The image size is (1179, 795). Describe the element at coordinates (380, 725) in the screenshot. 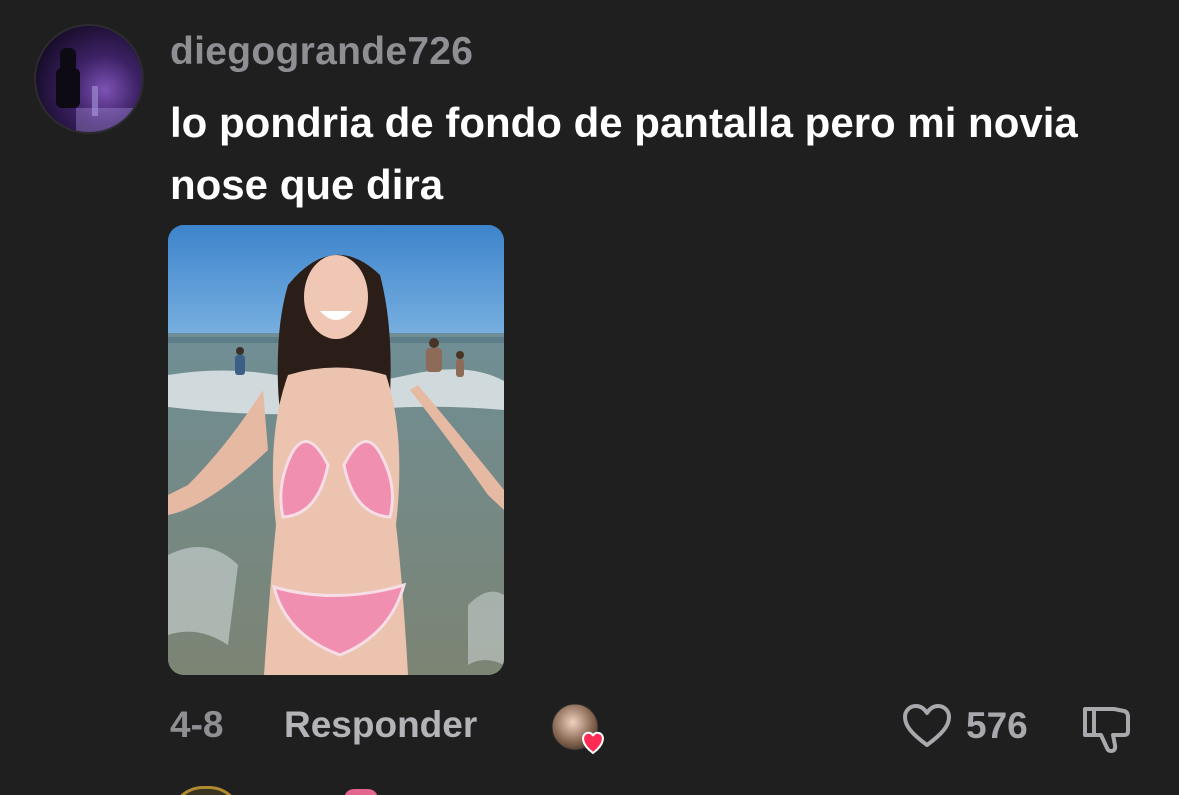

I see `reply-button: Responder` at that location.